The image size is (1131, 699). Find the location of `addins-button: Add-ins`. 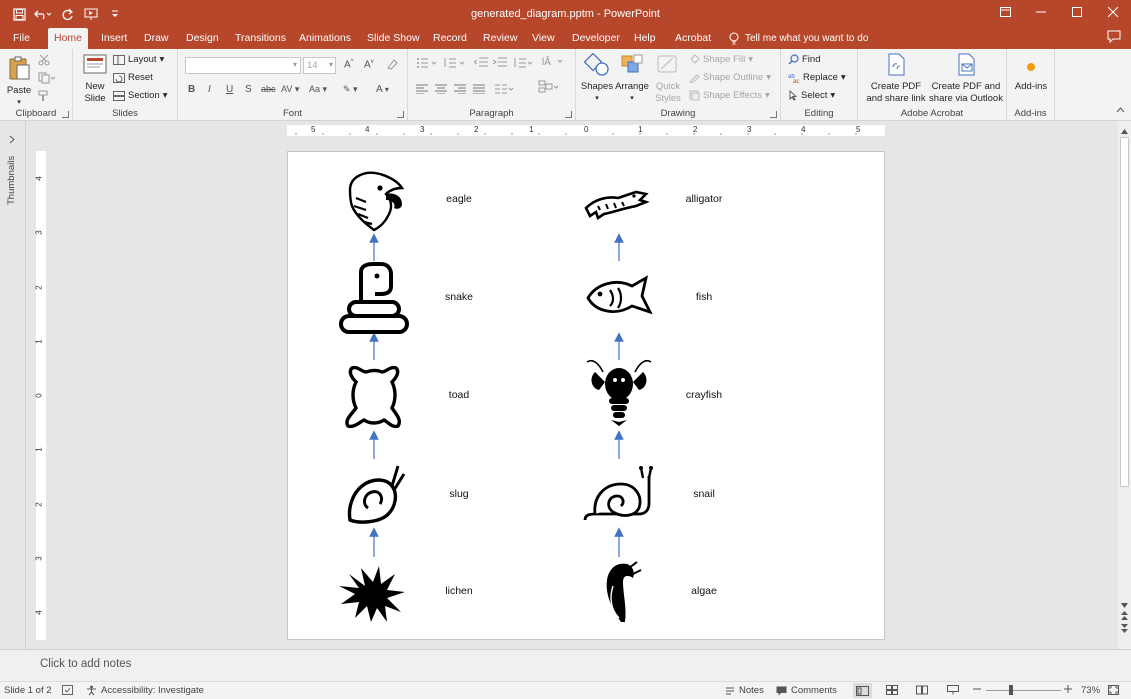

addins-button: Add-ins is located at coordinates (1031, 75).